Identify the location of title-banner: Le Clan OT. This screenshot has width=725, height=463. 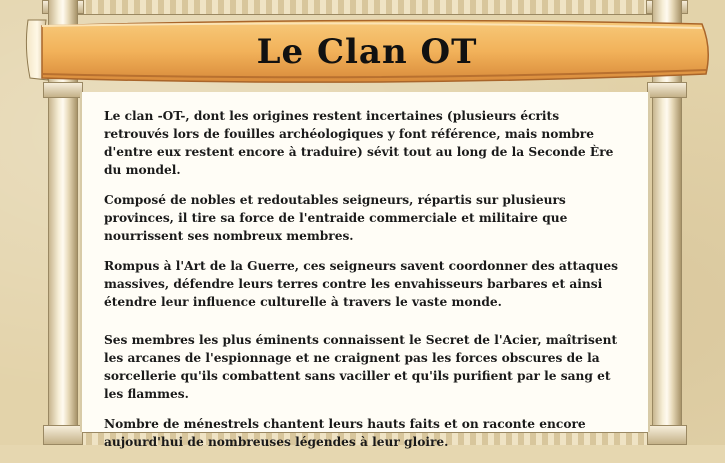
(367, 52).